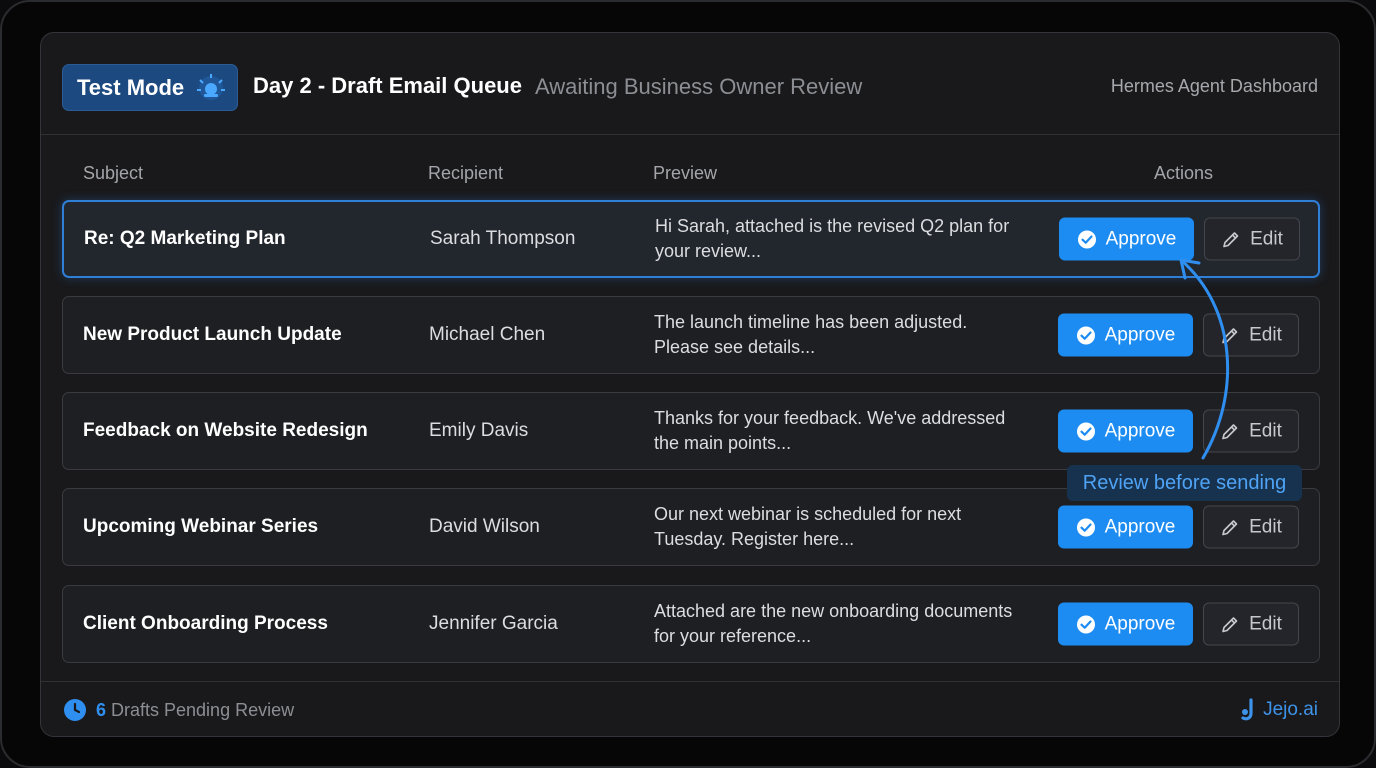  I want to click on mode-badge-label: Test Mode, so click(131, 87).